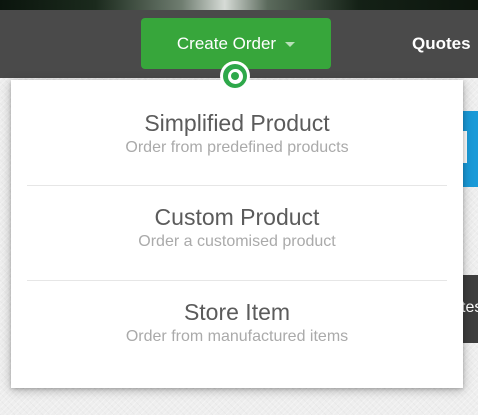 This screenshot has height=415, width=478. I want to click on background-dark-button: tes, so click(470, 309).